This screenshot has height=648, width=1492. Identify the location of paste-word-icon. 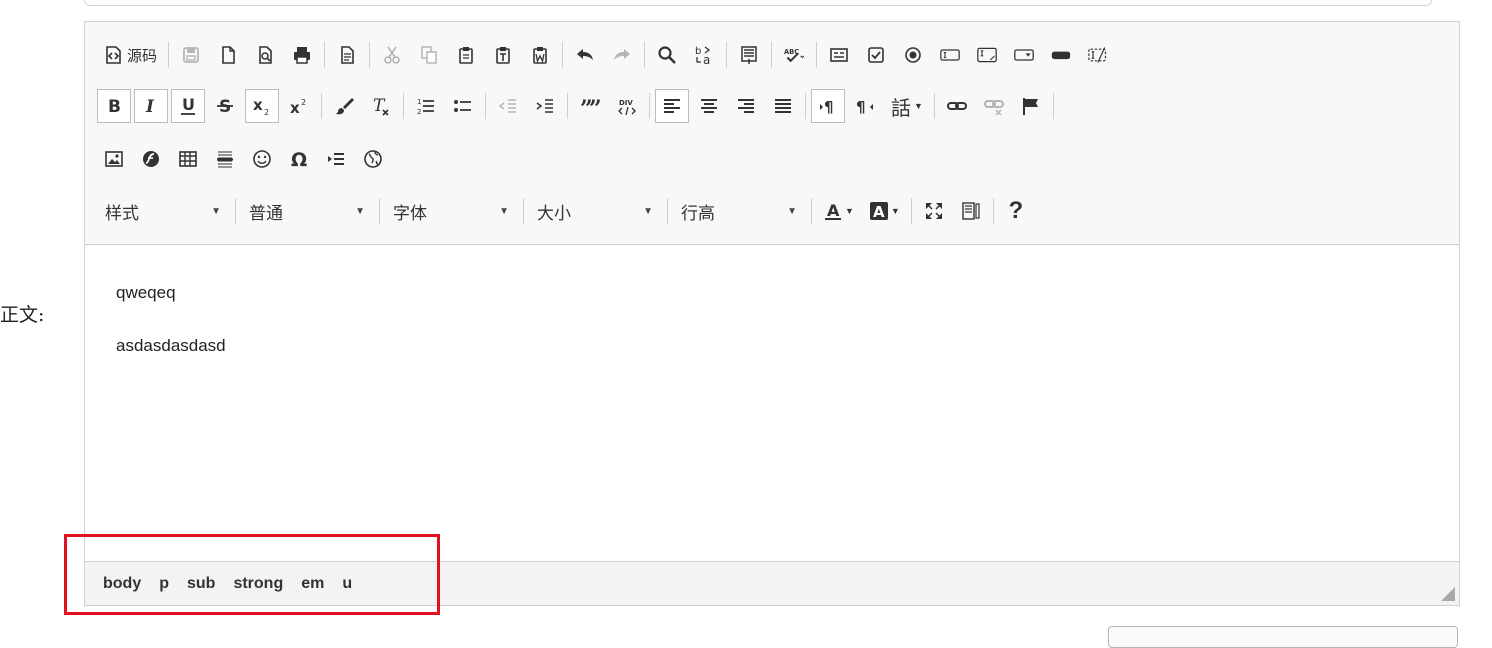
(540, 55).